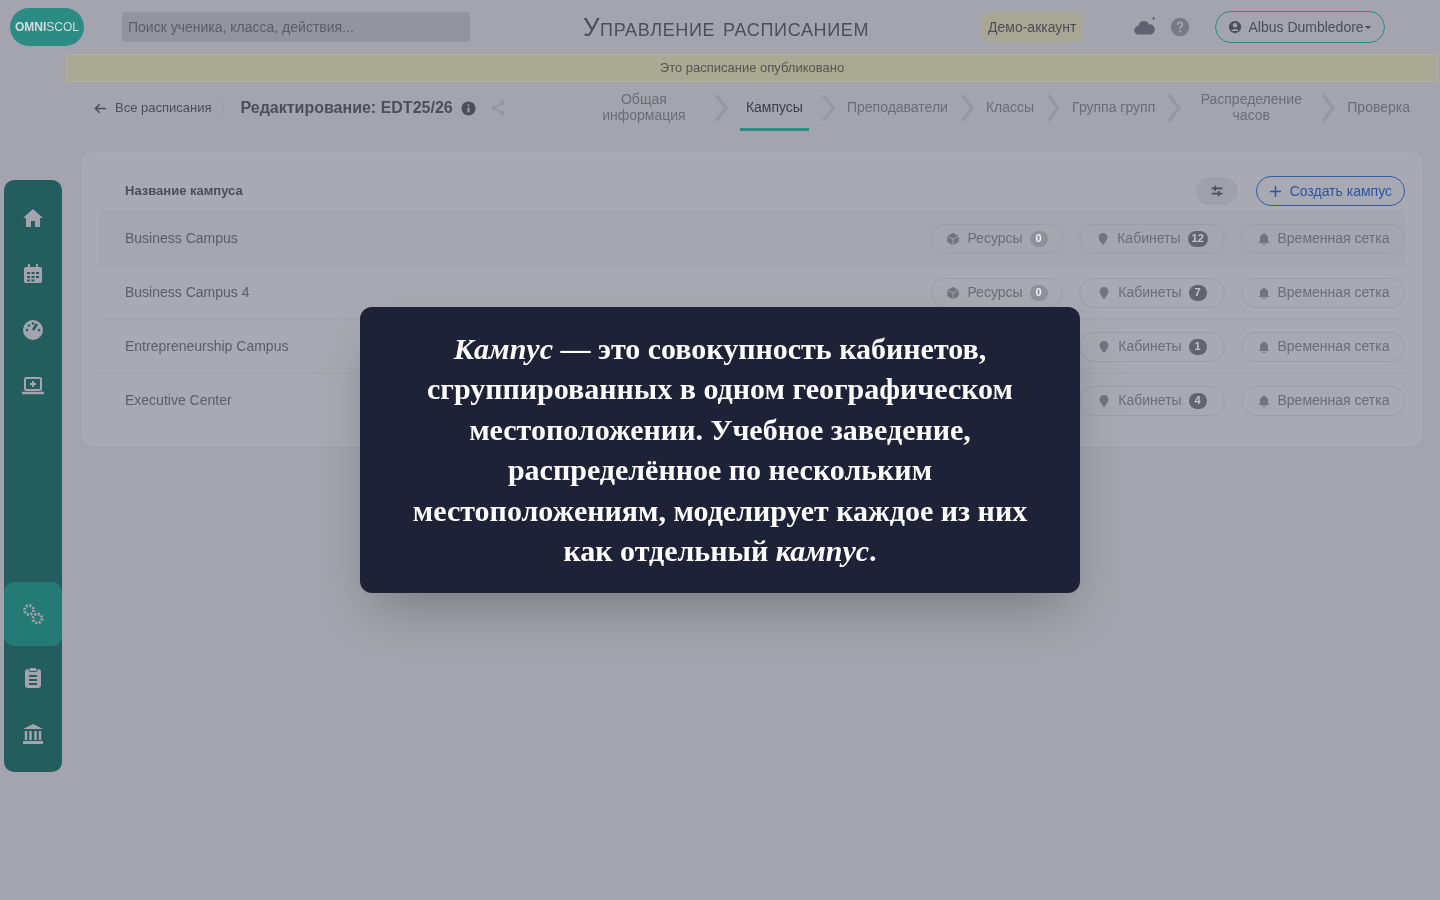  Describe the element at coordinates (346, 108) in the screenshot. I see `edit-title: Редактирование: EDT25/26` at that location.